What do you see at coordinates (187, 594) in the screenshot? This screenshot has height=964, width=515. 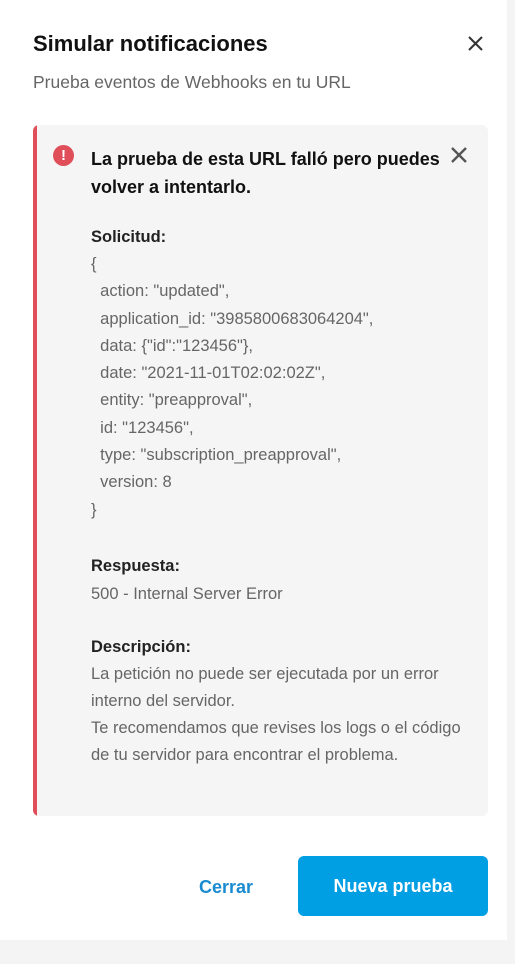 I see `response-value: 500 - Internal Server Error` at bounding box center [187, 594].